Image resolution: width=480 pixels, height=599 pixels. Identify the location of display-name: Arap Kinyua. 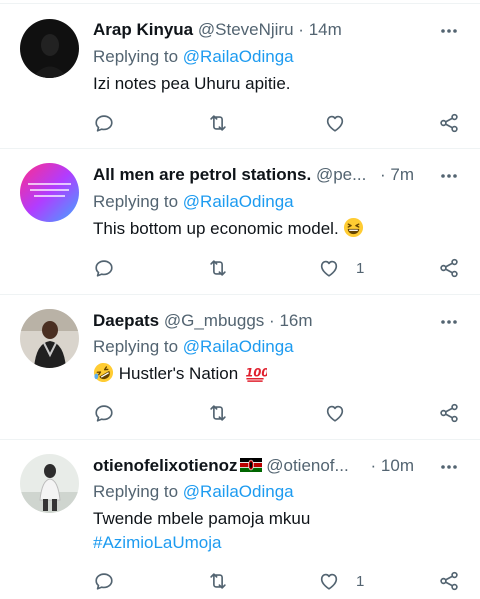
(143, 29).